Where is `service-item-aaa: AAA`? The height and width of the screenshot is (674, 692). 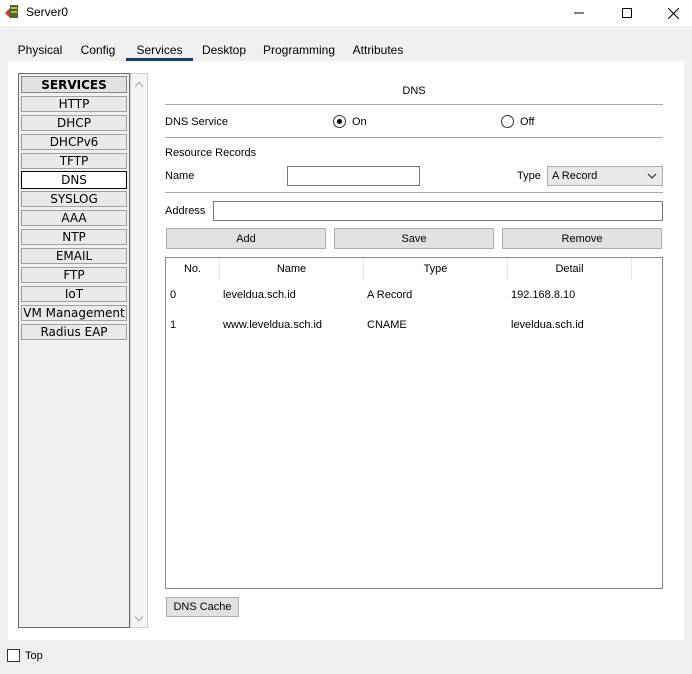
service-item-aaa: AAA is located at coordinates (74, 218).